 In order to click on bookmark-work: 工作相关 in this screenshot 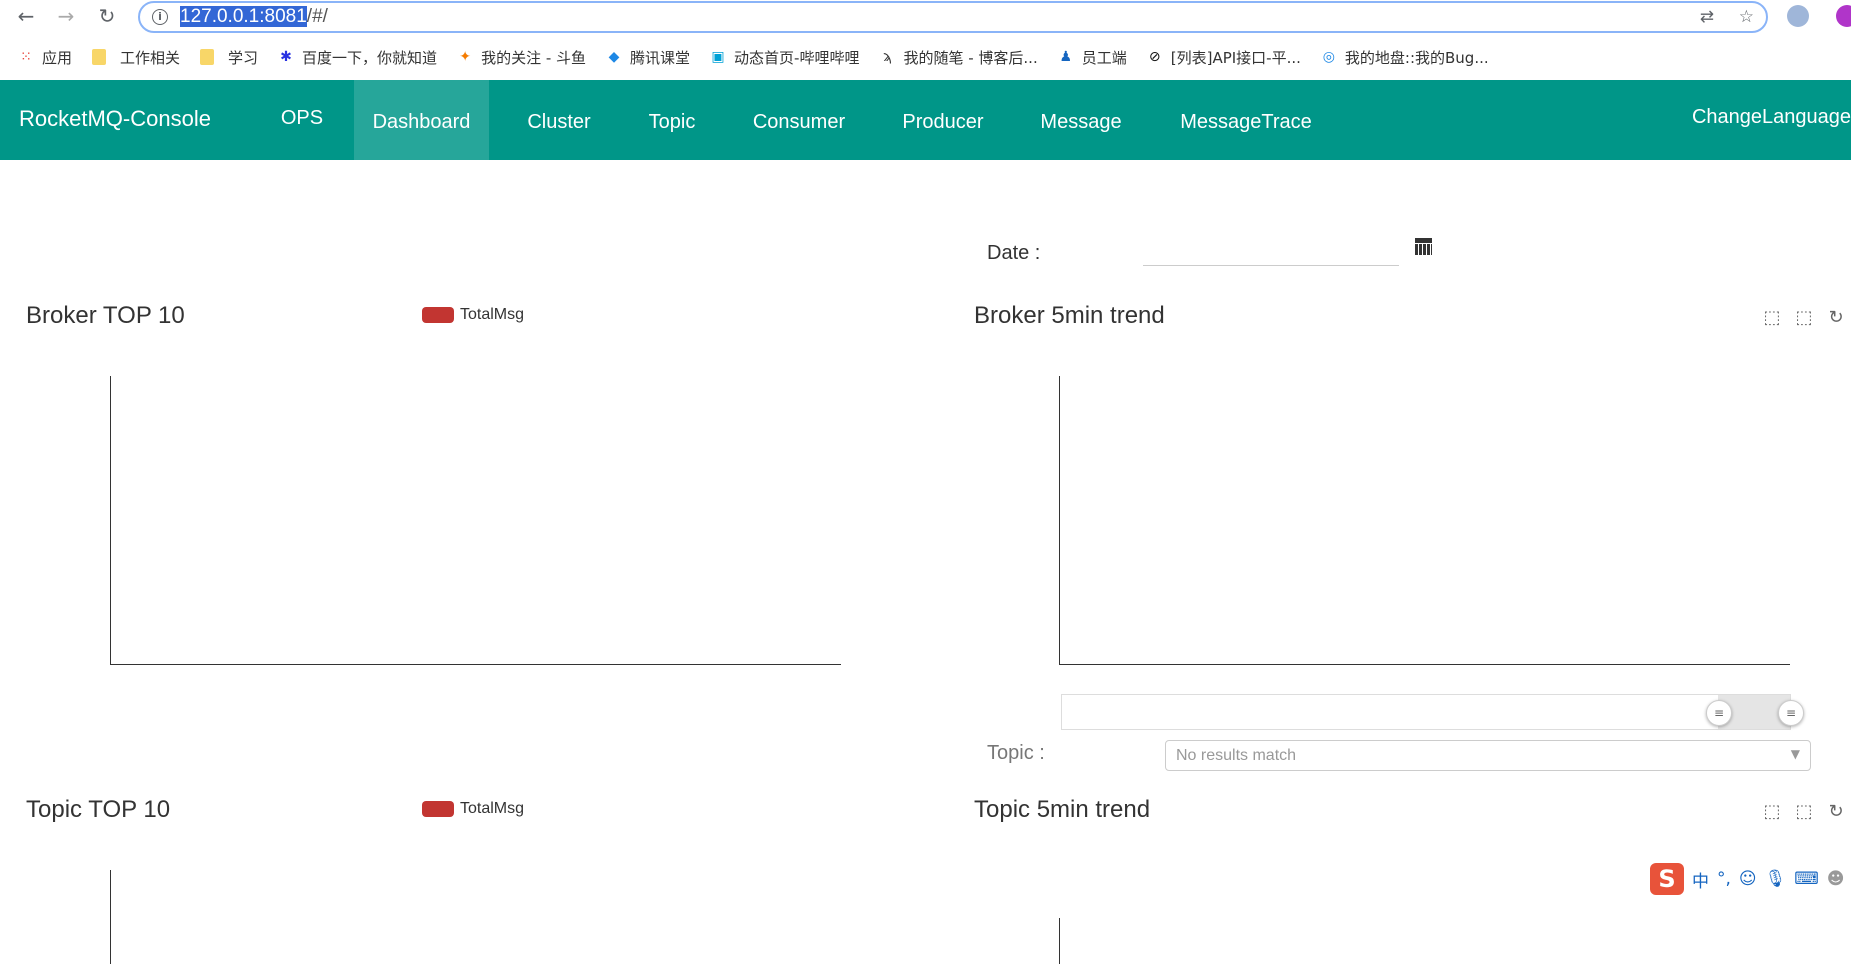, I will do `click(136, 57)`.